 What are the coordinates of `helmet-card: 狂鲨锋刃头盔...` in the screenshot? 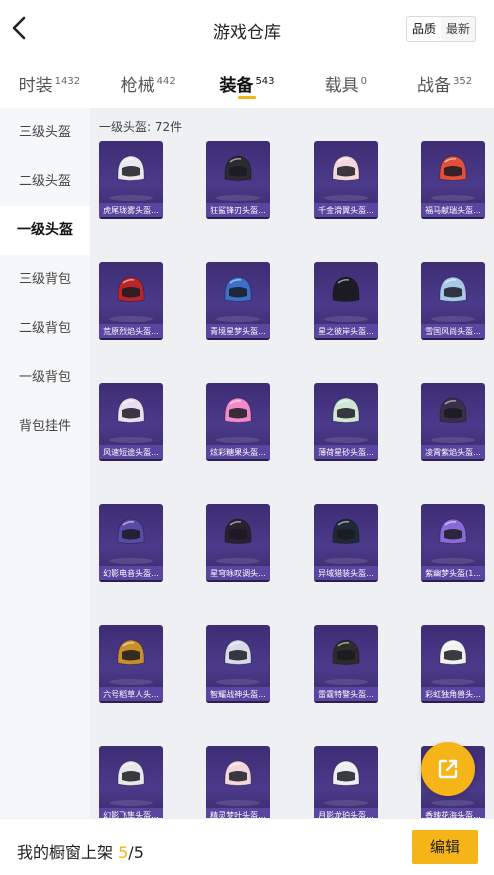 It's located at (238, 180).